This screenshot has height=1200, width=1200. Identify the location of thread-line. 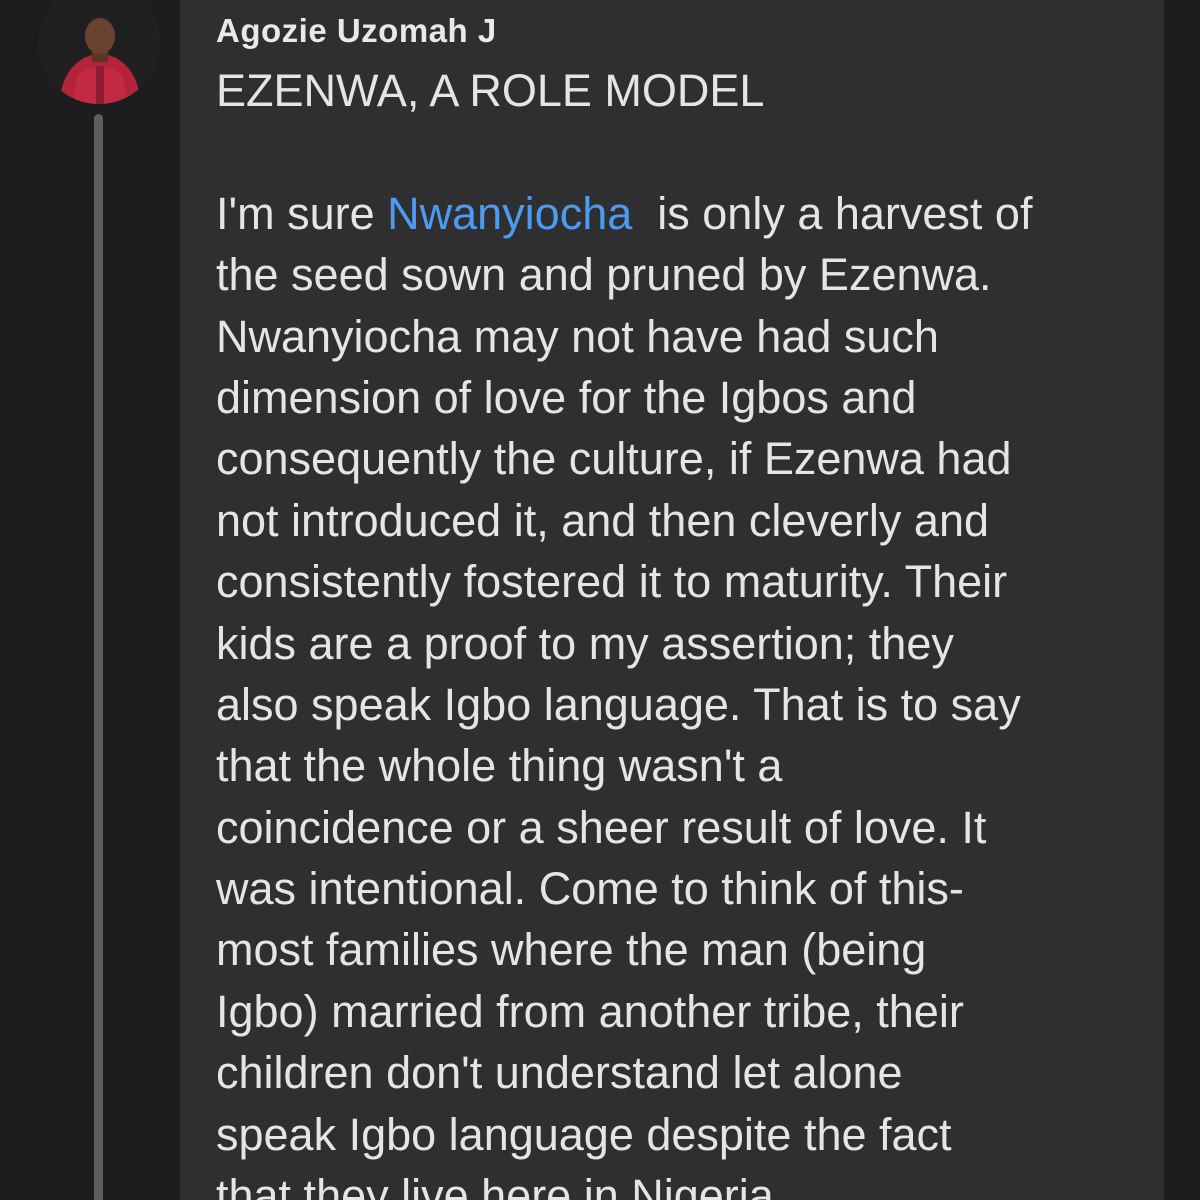
(98, 657).